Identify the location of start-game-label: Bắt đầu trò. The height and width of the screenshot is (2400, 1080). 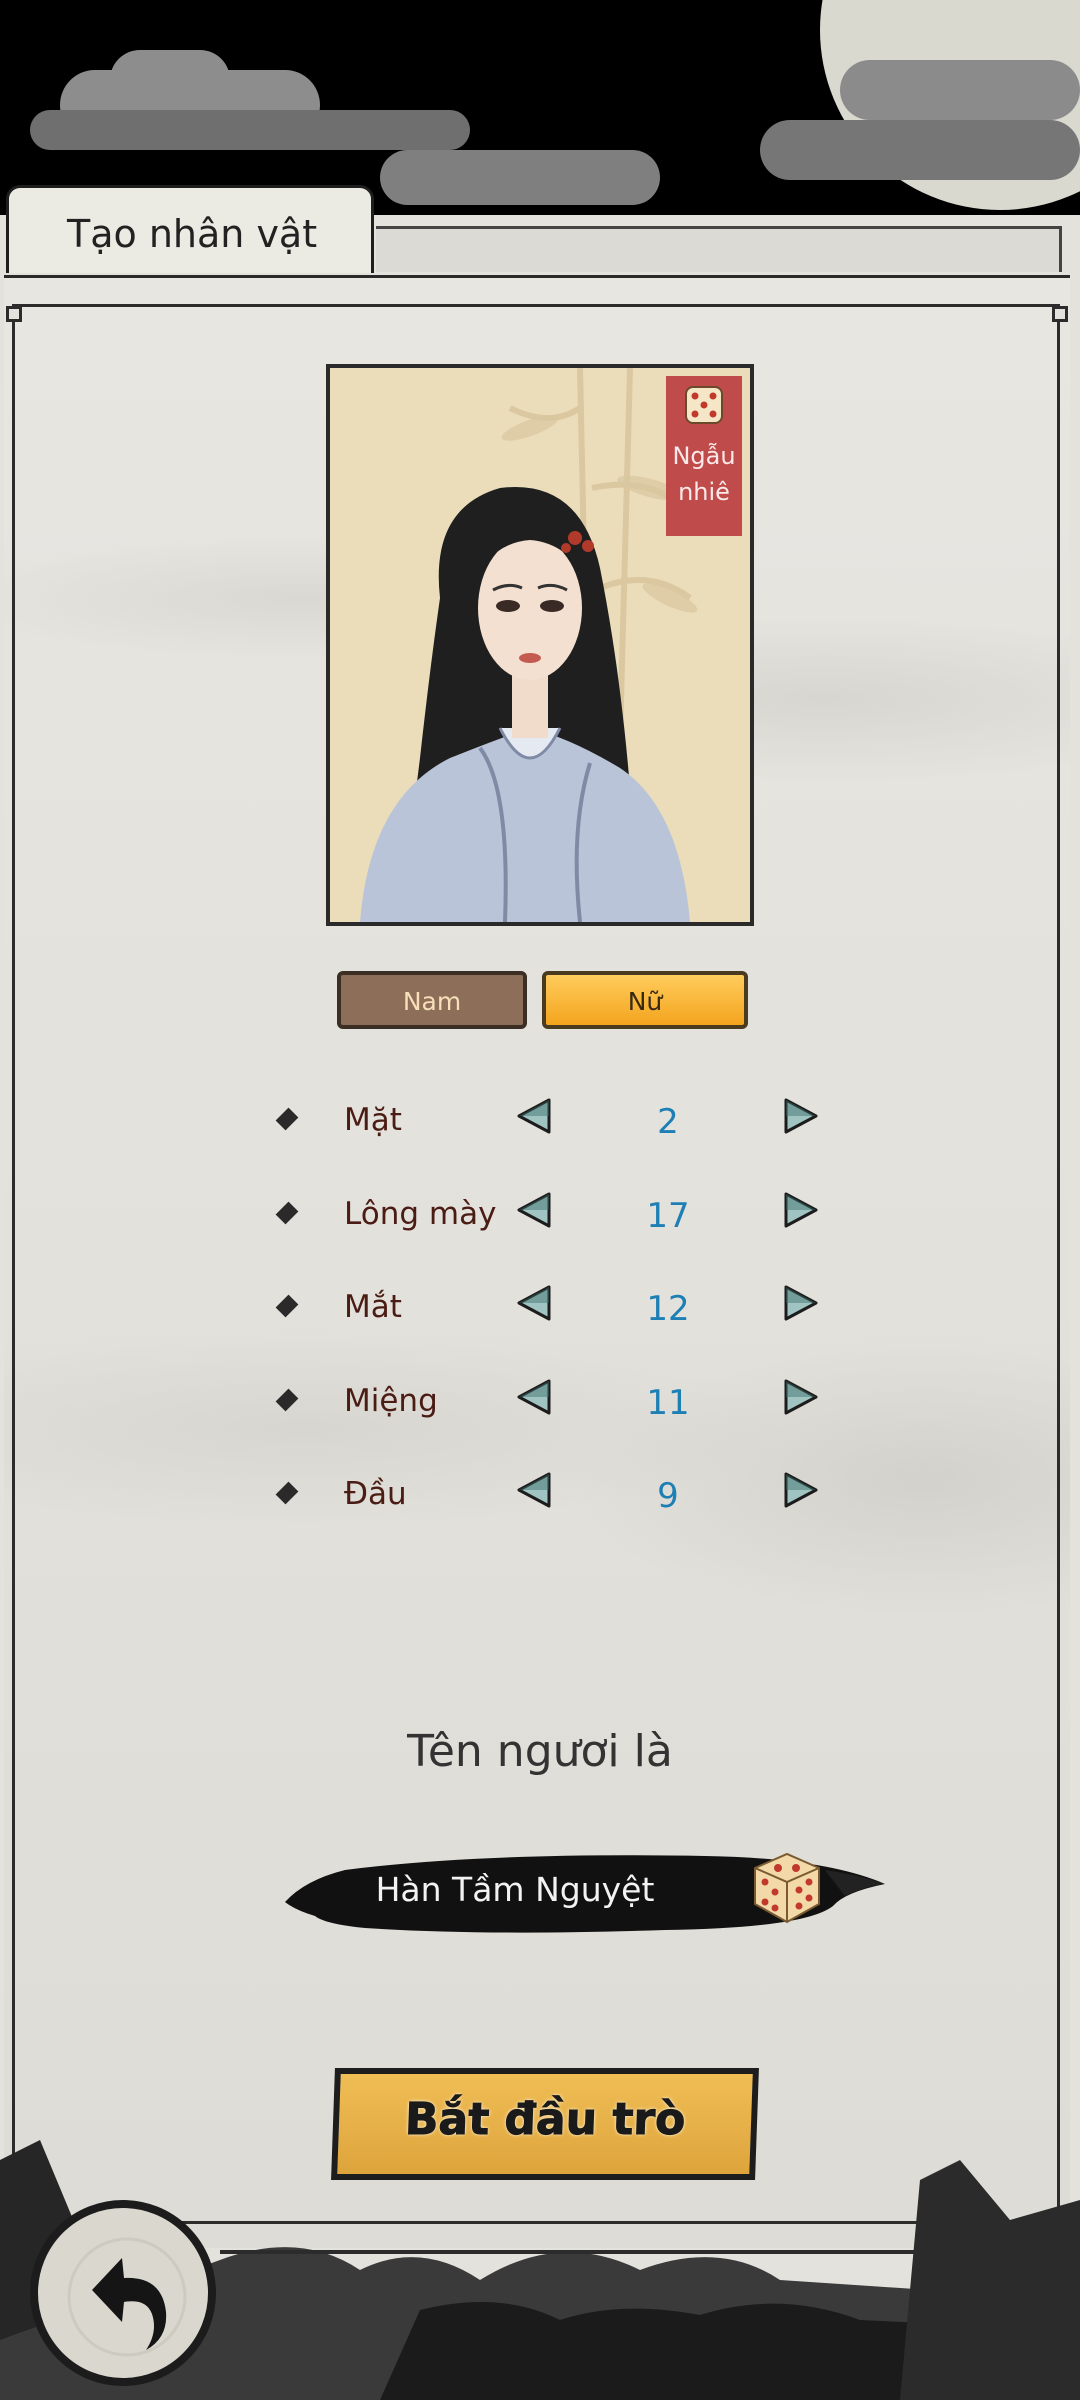
(545, 2120).